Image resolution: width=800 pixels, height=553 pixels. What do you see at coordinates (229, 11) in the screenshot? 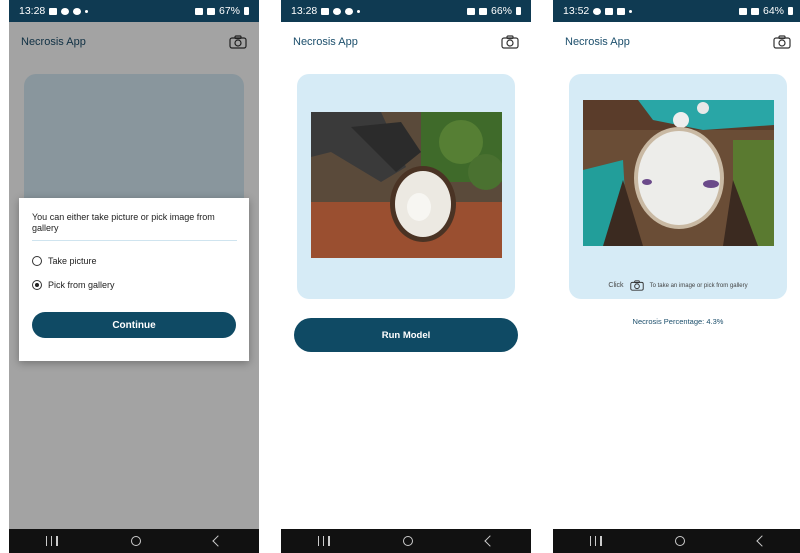
I see `battery-percent: 67%` at bounding box center [229, 11].